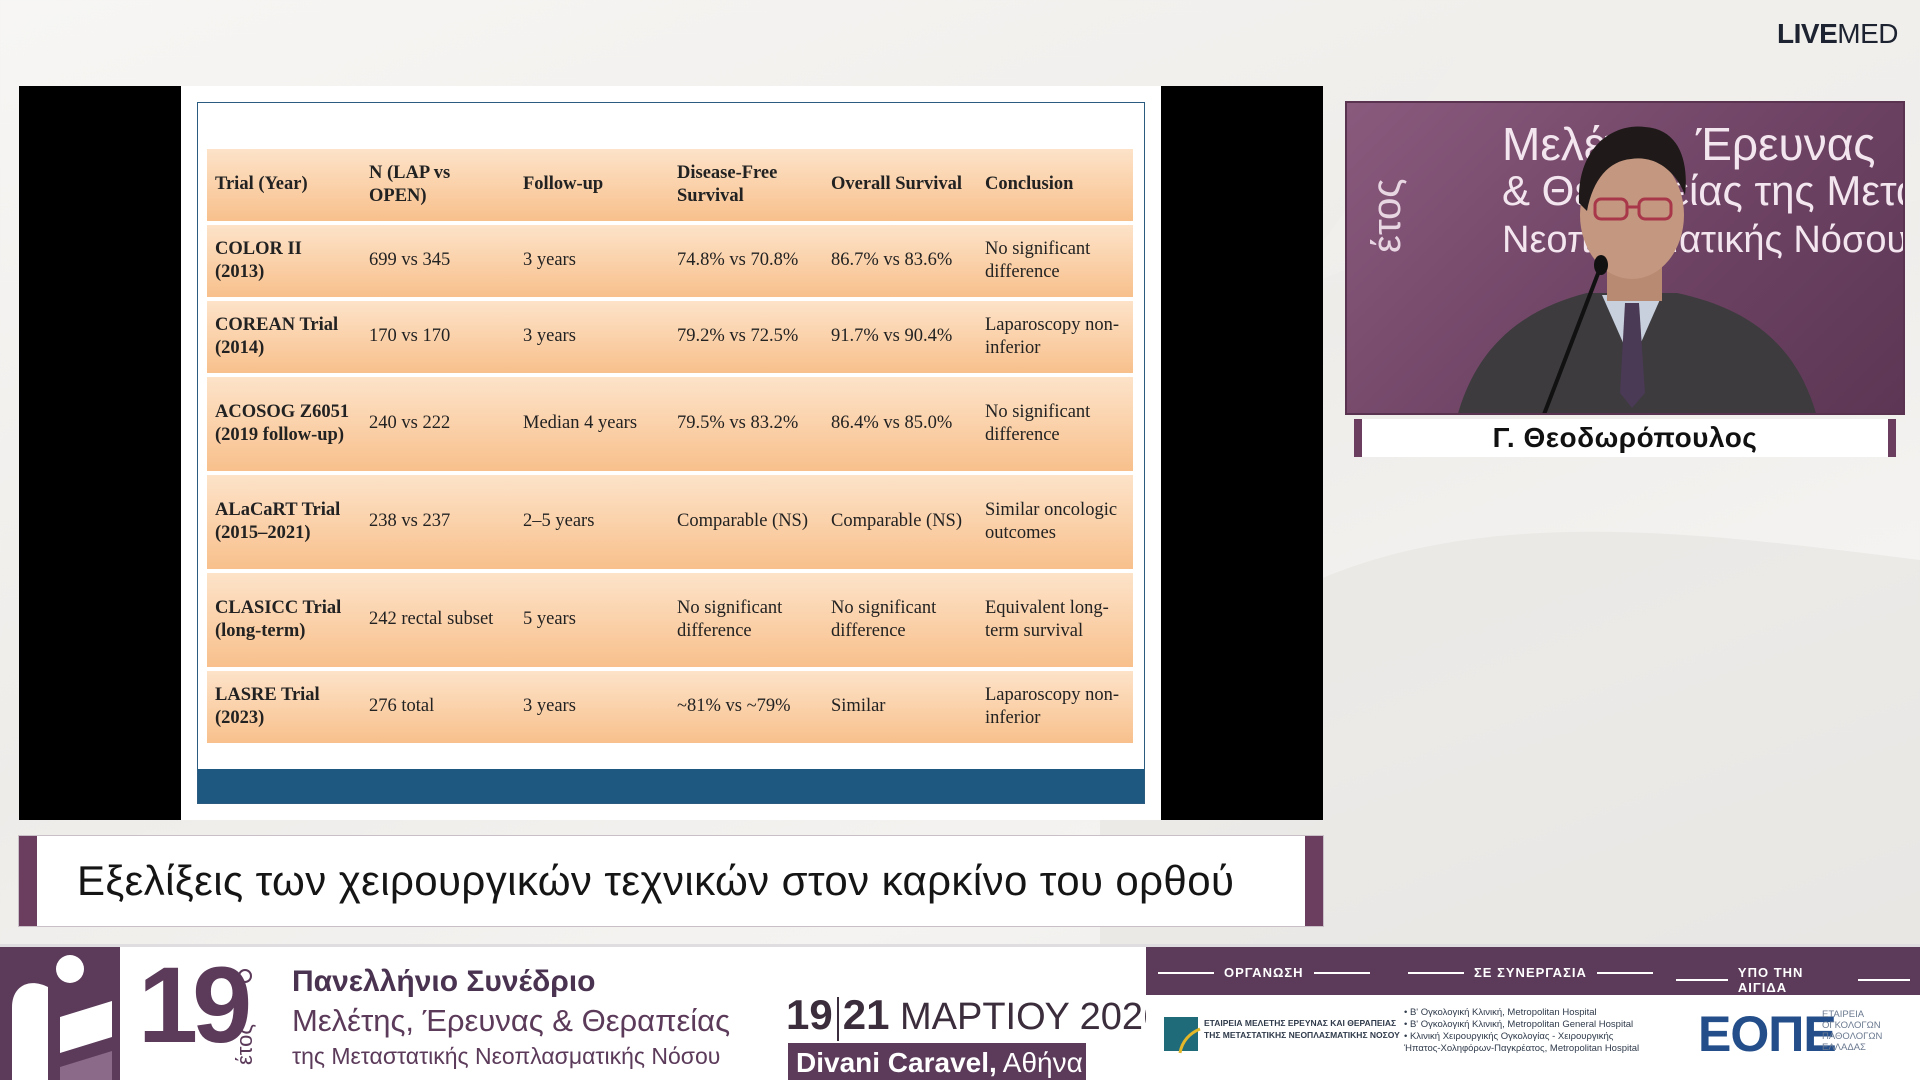 The height and width of the screenshot is (1080, 1920). Describe the element at coordinates (746, 707) in the screenshot. I see `cell-dfs: ~81% vs ~79%` at that location.